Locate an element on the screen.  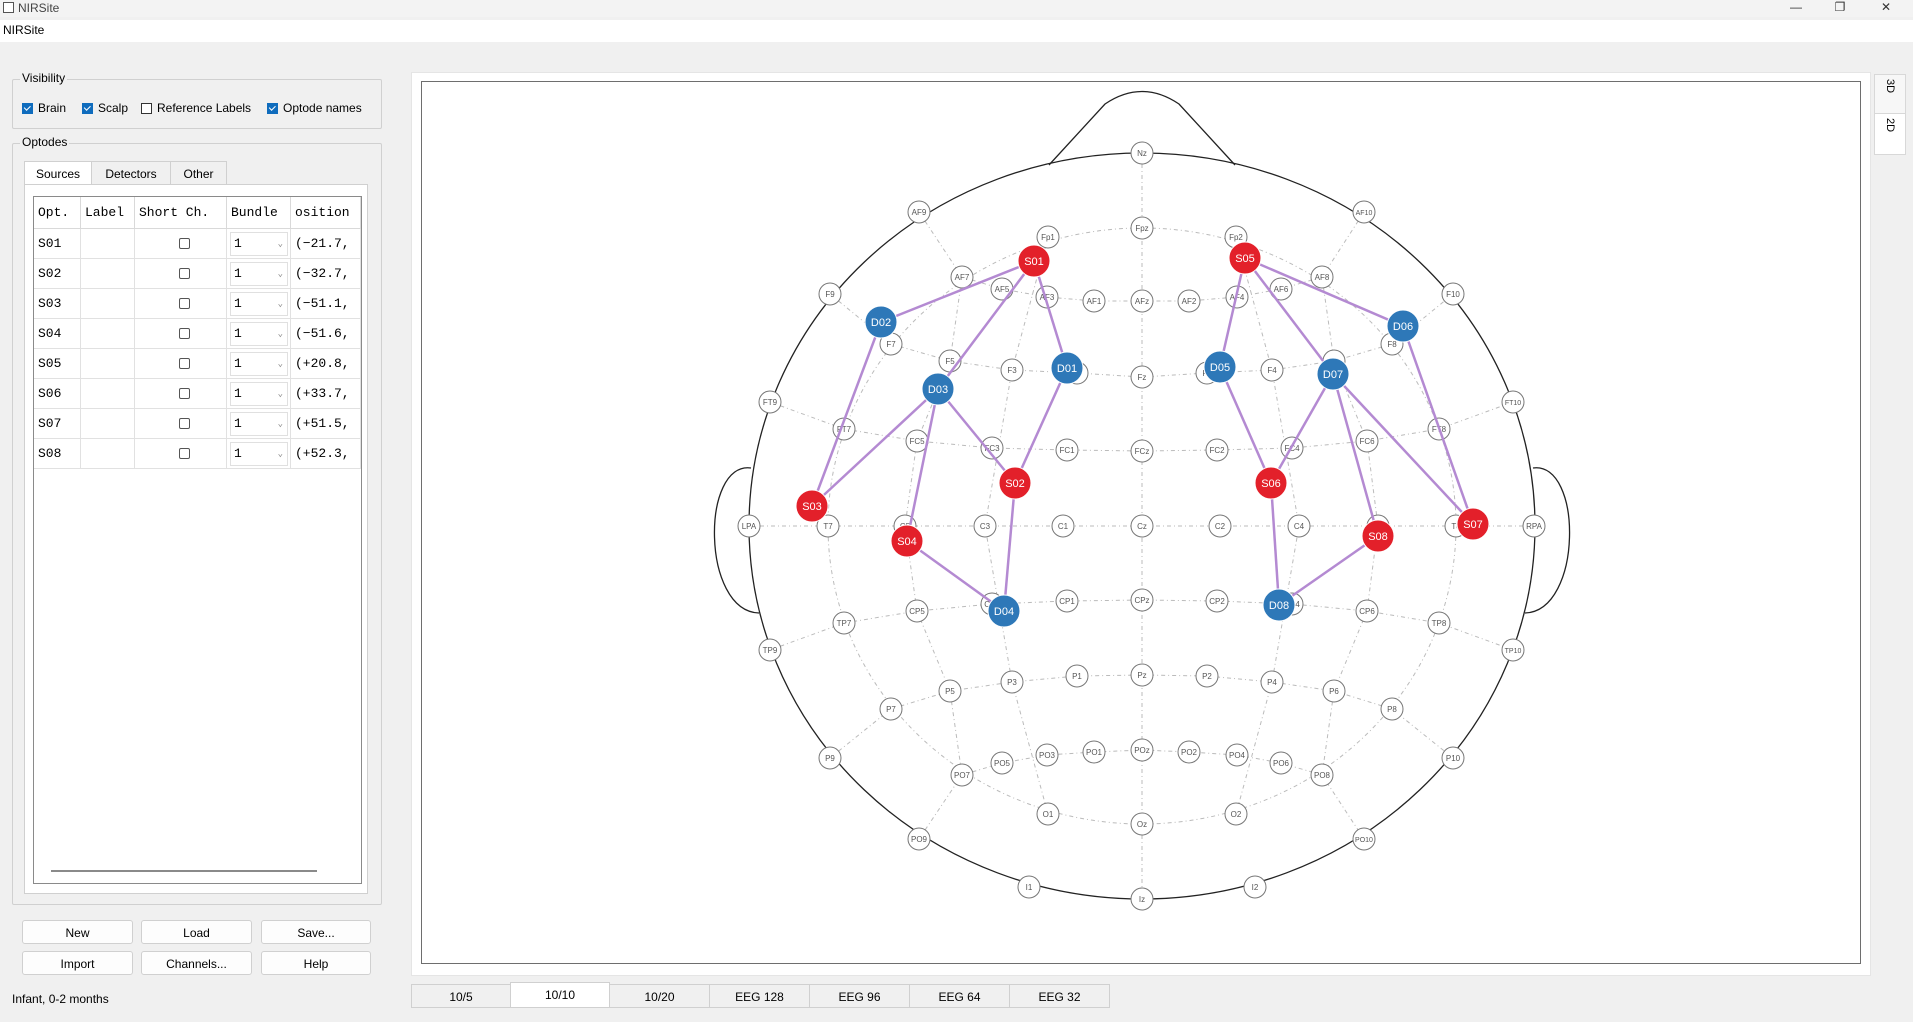
source-s01: S01 is located at coordinates (1034, 261).